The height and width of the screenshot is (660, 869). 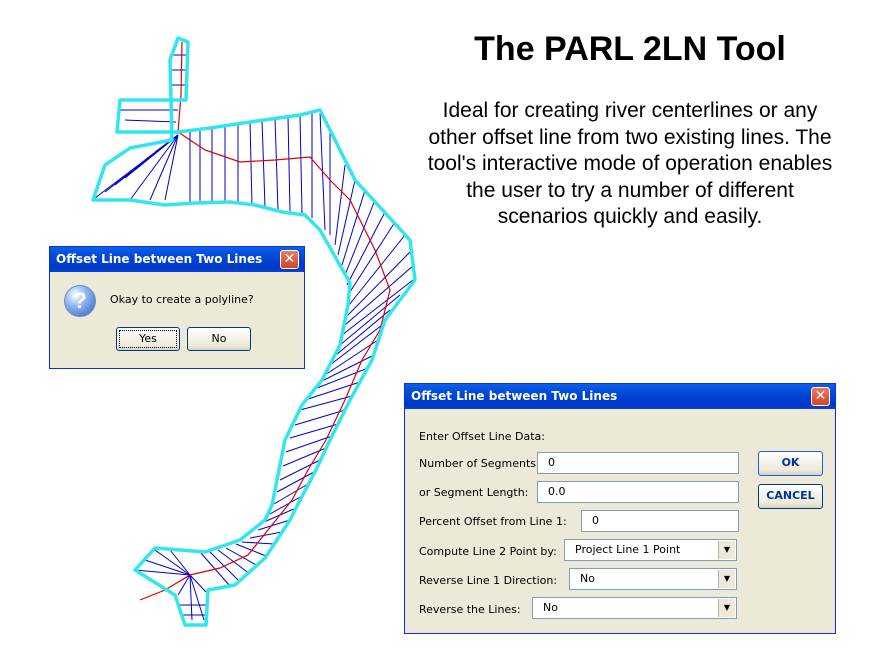 I want to click on offset-dialog-title: Offset Line between Two Lines, so click(x=514, y=396).